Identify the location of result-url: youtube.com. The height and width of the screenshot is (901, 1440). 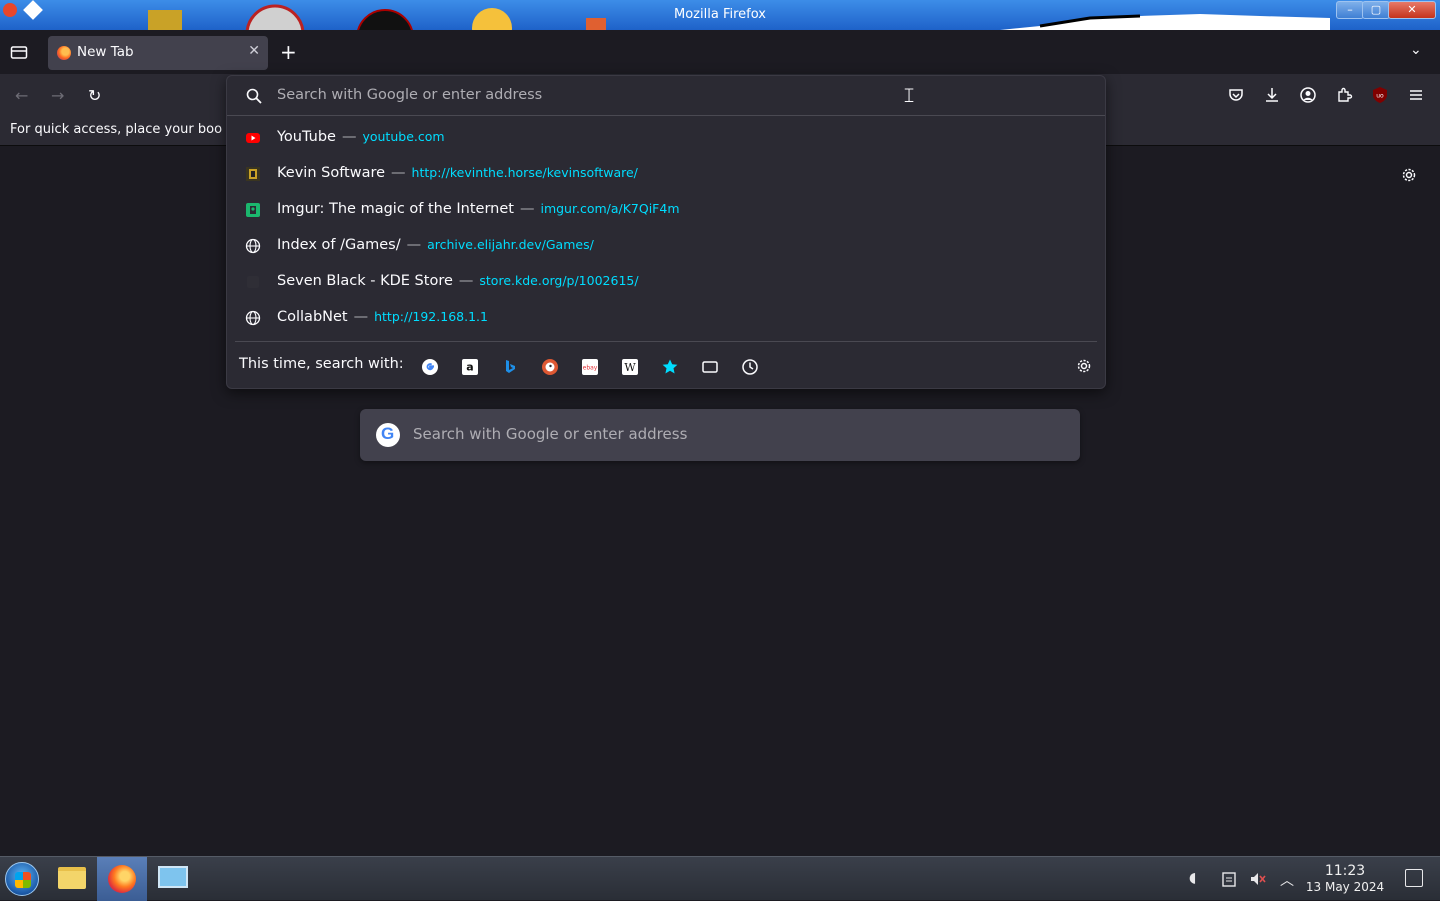
(403, 136).